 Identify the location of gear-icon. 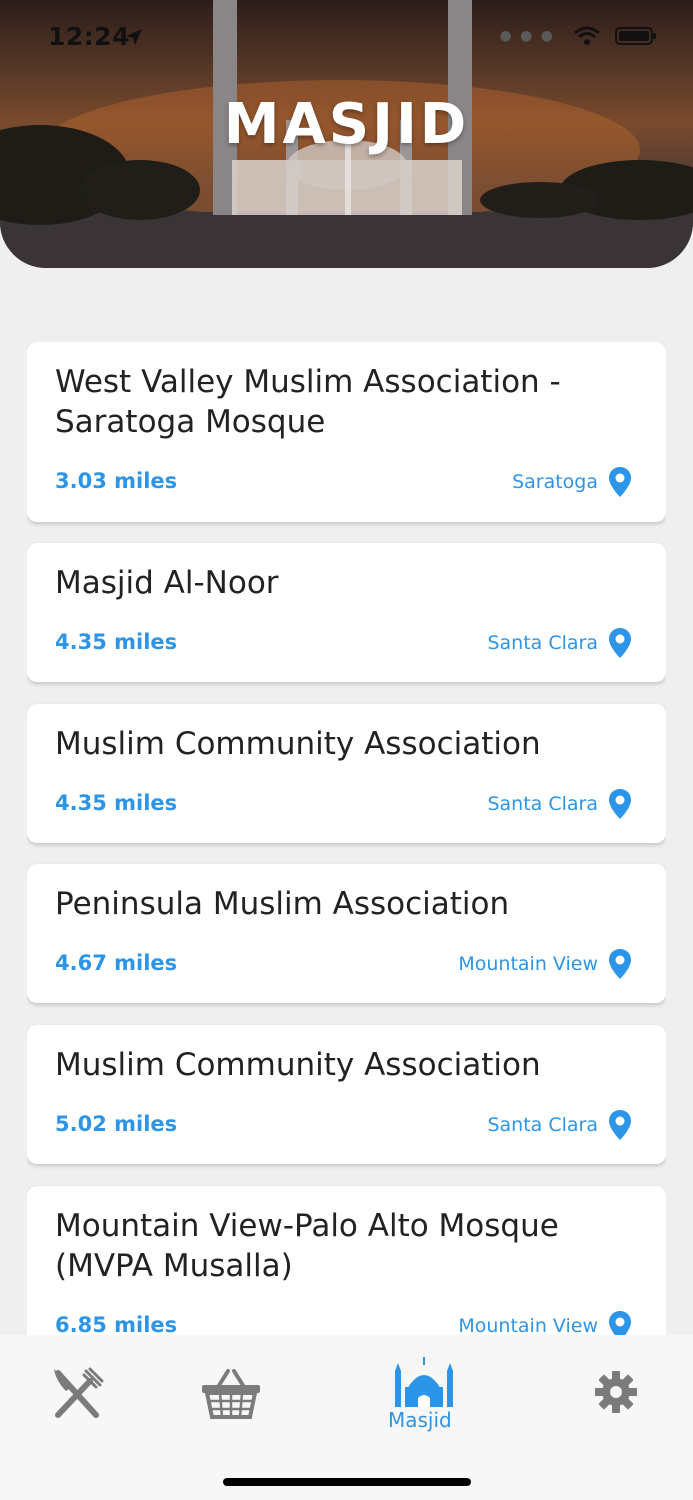
(616, 1392).